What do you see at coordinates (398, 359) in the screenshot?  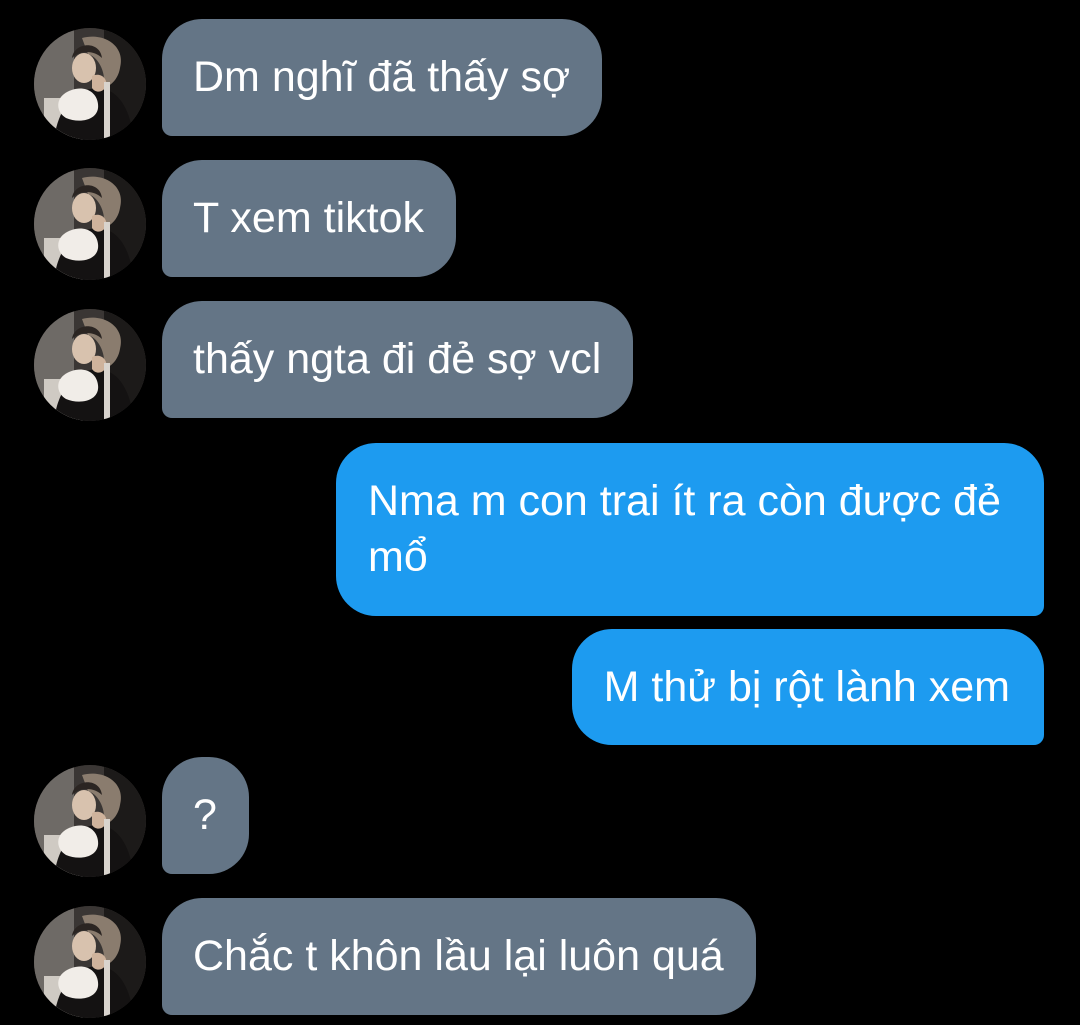 I see `incoming-message: thấy ngta đi đẻ sợ vcl` at bounding box center [398, 359].